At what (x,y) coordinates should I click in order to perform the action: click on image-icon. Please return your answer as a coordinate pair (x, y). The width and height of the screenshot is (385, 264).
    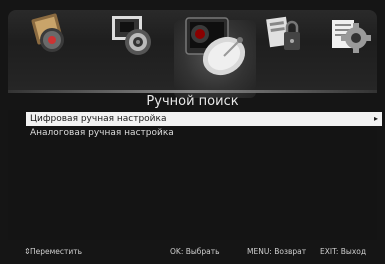
    Looking at the image, I should click on (132, 34).